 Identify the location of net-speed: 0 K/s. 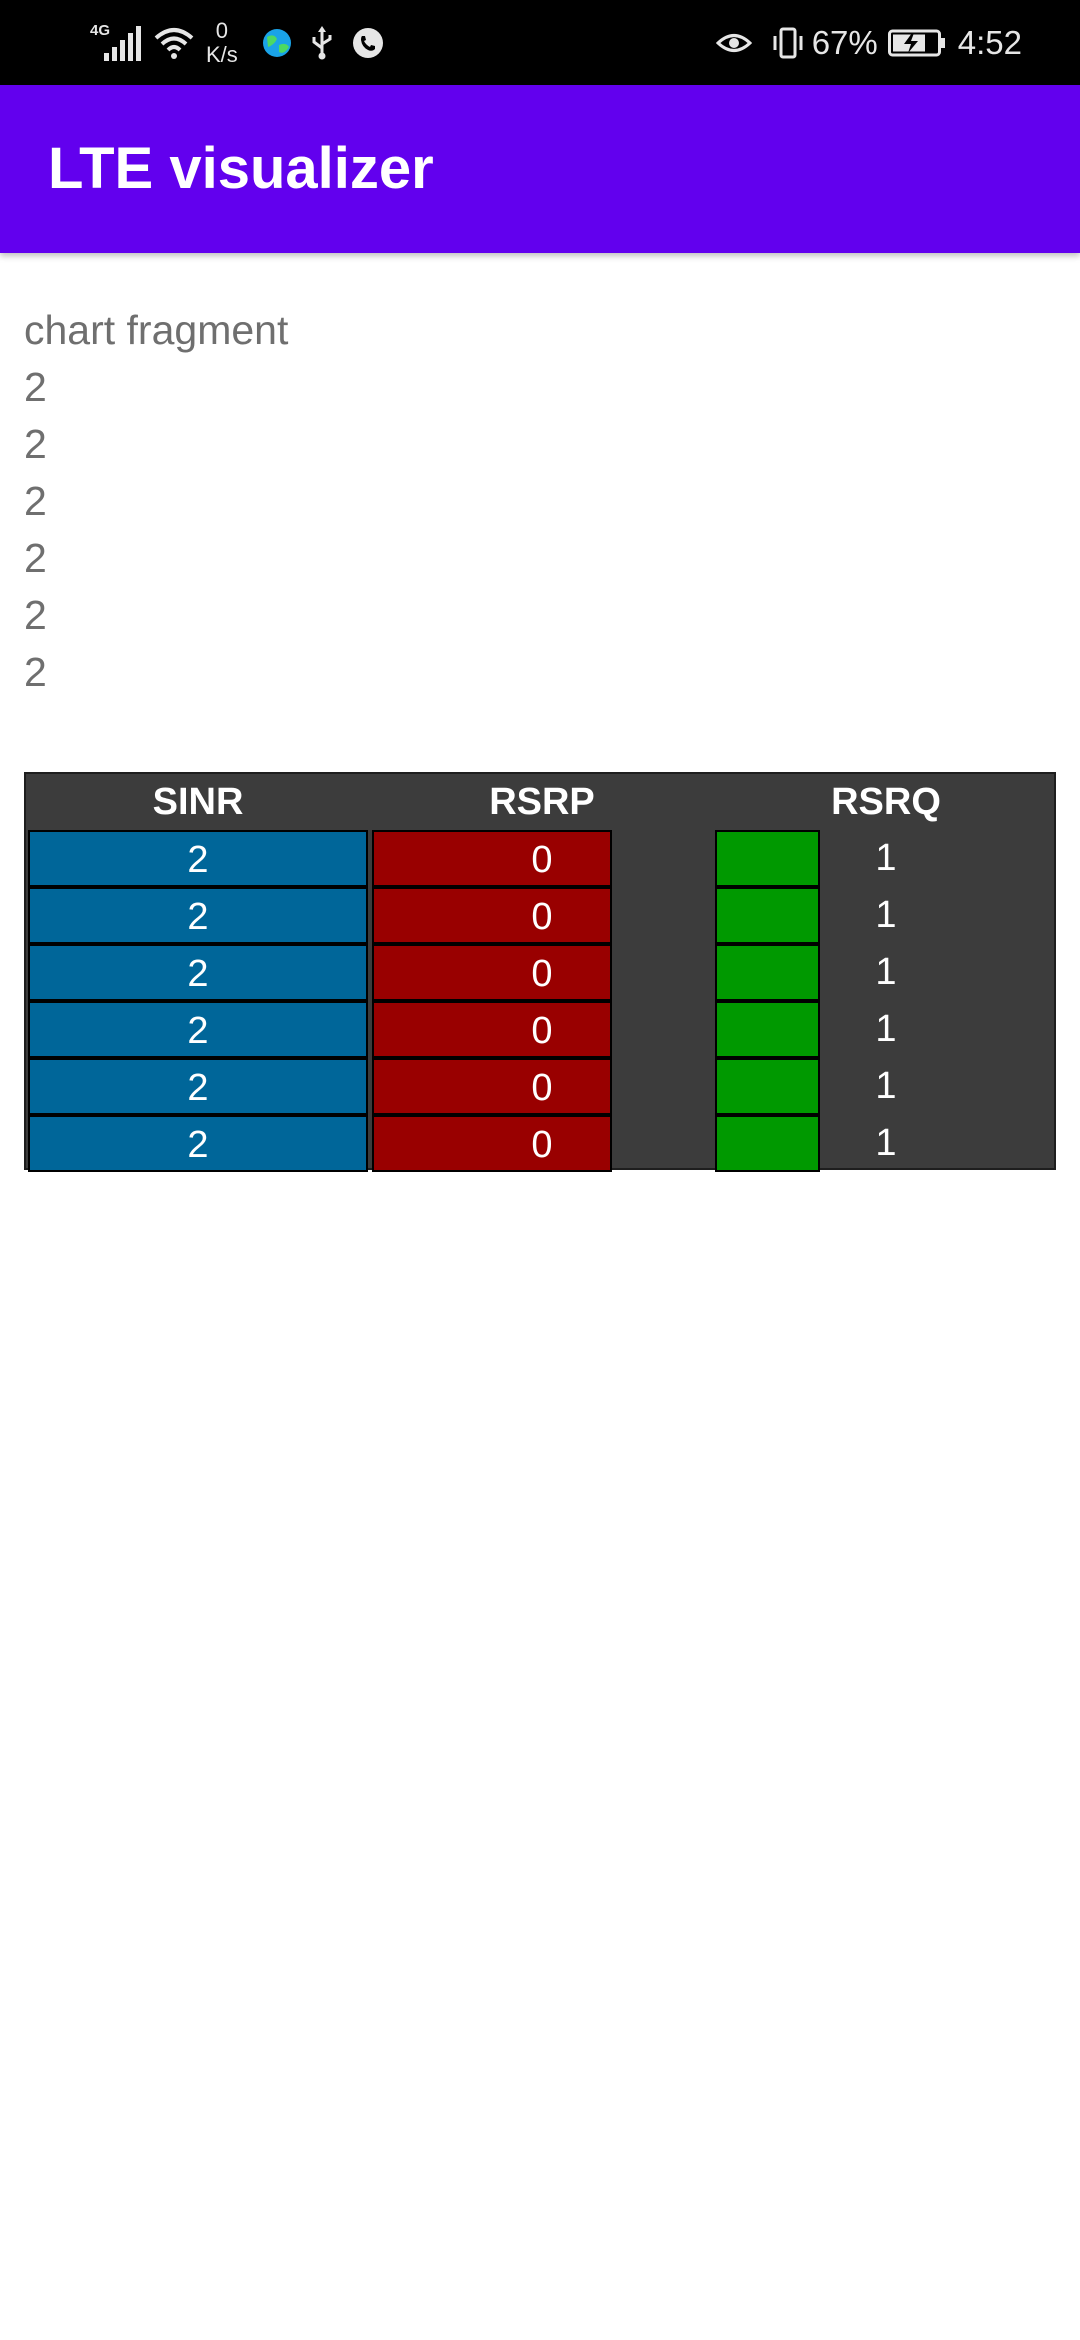
(222, 42).